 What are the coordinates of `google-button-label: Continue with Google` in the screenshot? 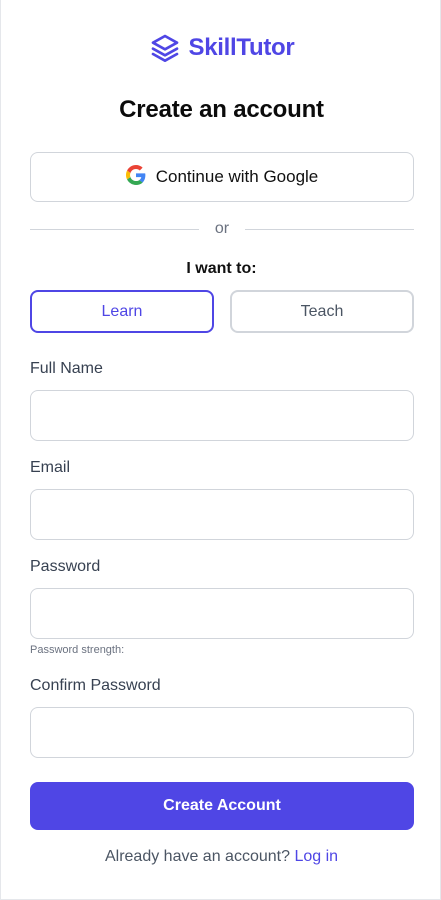 It's located at (237, 176).